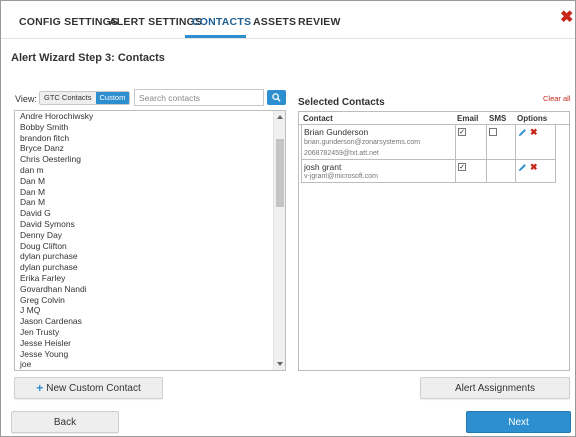 The height and width of the screenshot is (437, 576). Describe the element at coordinates (341, 176) in the screenshot. I see `contact-email: v-jgrant@microsoft.com` at that location.